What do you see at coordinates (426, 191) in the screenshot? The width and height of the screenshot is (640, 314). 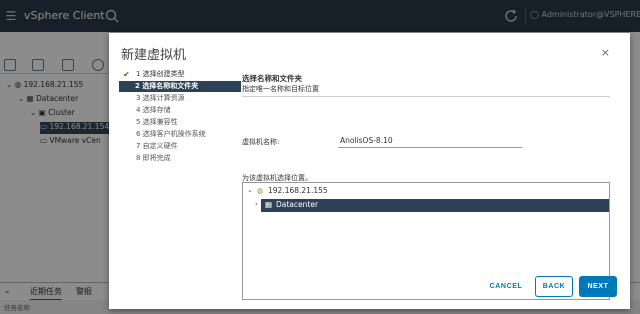 I see `location-tree-vcenter: ⌄ ◍ 192.168.21.155` at bounding box center [426, 191].